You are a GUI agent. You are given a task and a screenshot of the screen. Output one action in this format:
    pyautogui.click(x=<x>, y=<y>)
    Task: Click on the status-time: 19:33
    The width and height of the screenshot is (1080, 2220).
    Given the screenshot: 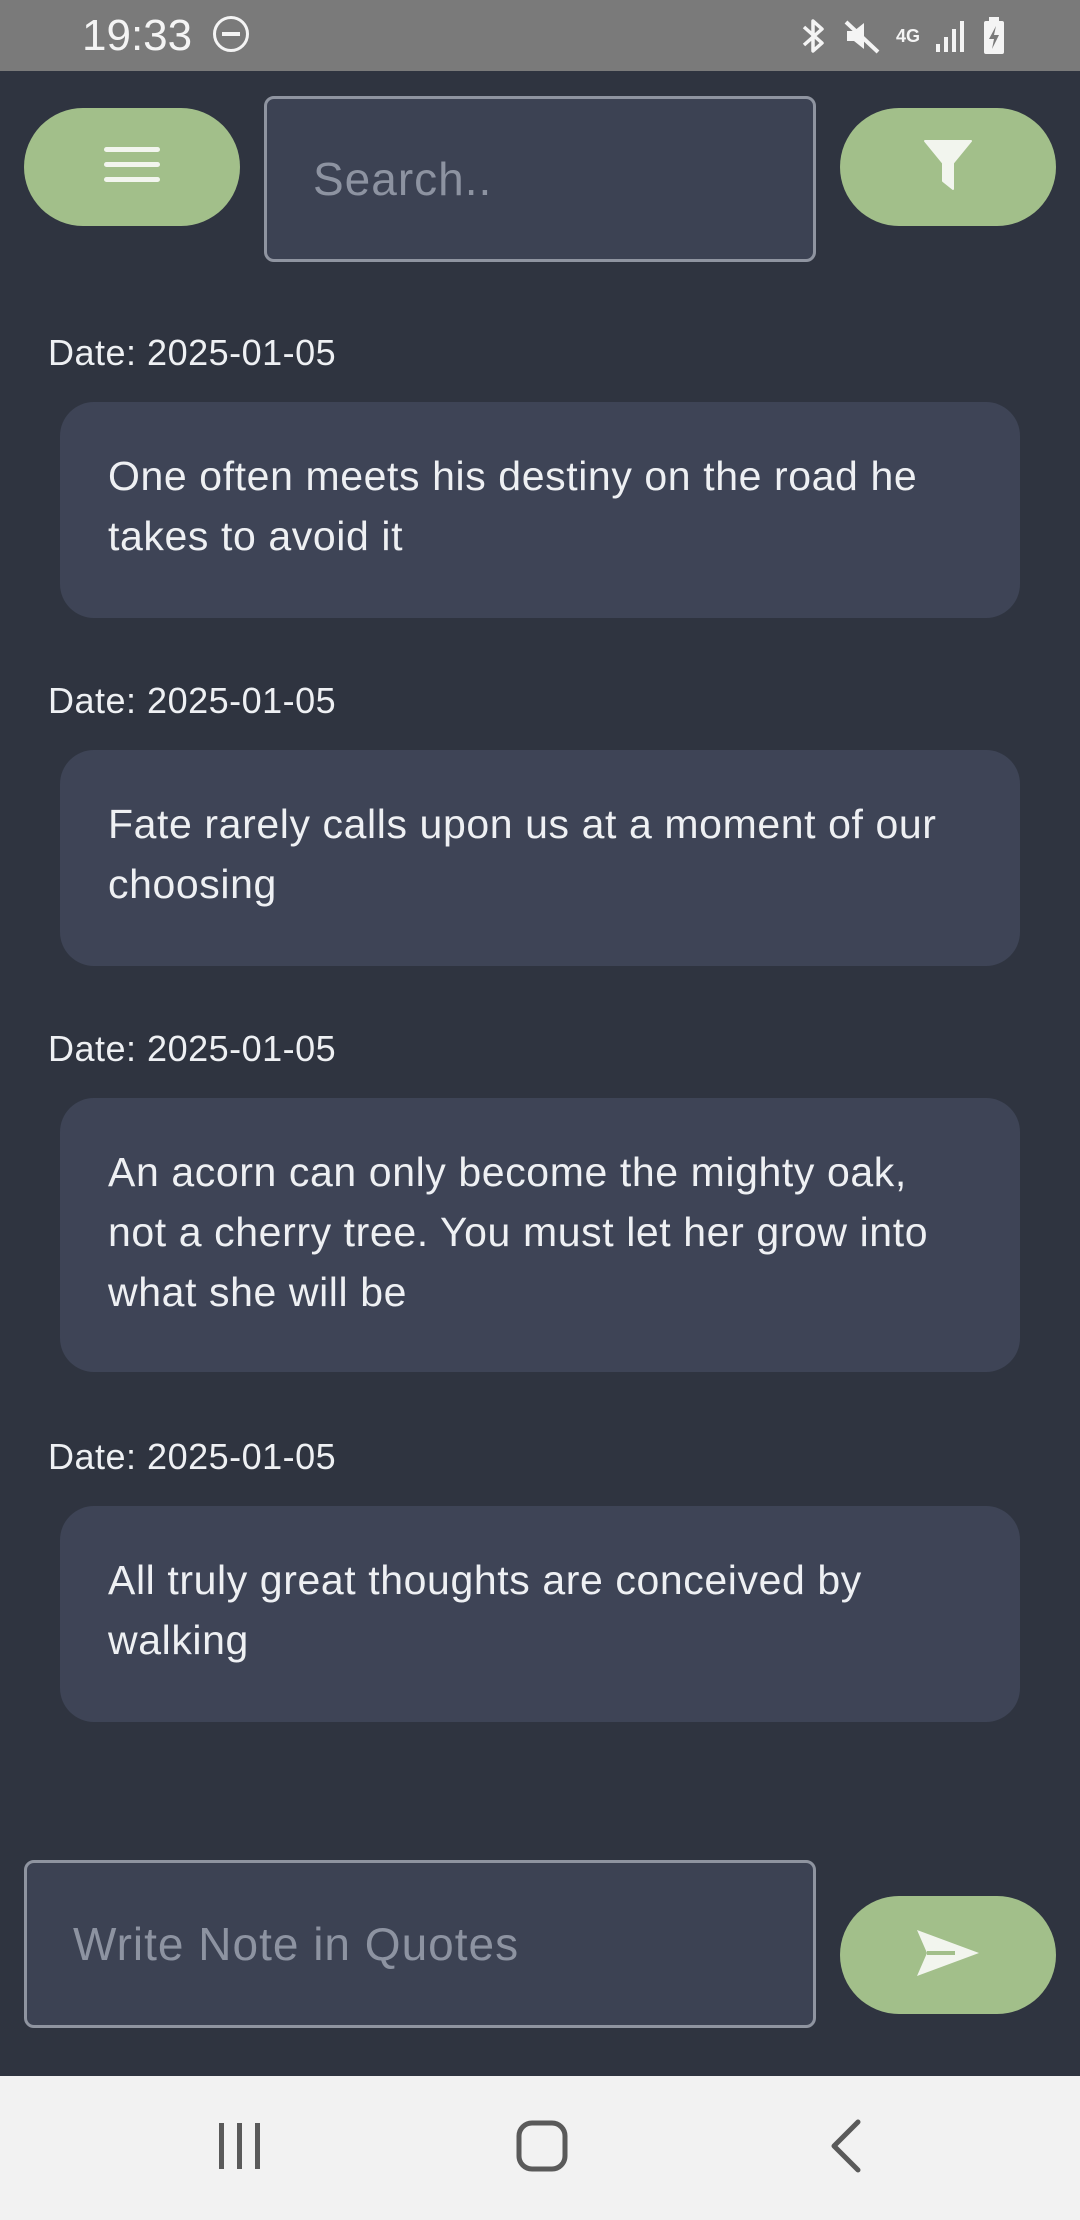 What is the action you would take?
    pyautogui.click(x=137, y=35)
    